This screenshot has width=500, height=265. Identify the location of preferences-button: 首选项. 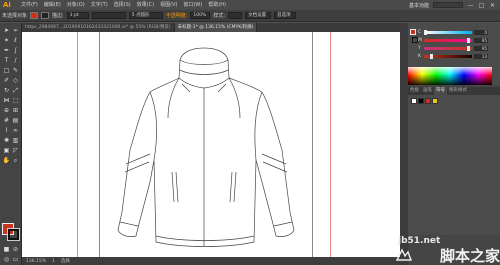
(285, 15).